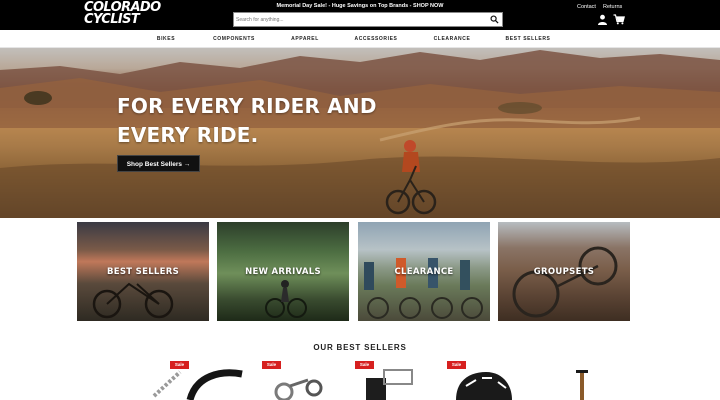 The width and height of the screenshot is (720, 400). Describe the element at coordinates (619, 19) in the screenshot. I see `cart-icon` at that location.